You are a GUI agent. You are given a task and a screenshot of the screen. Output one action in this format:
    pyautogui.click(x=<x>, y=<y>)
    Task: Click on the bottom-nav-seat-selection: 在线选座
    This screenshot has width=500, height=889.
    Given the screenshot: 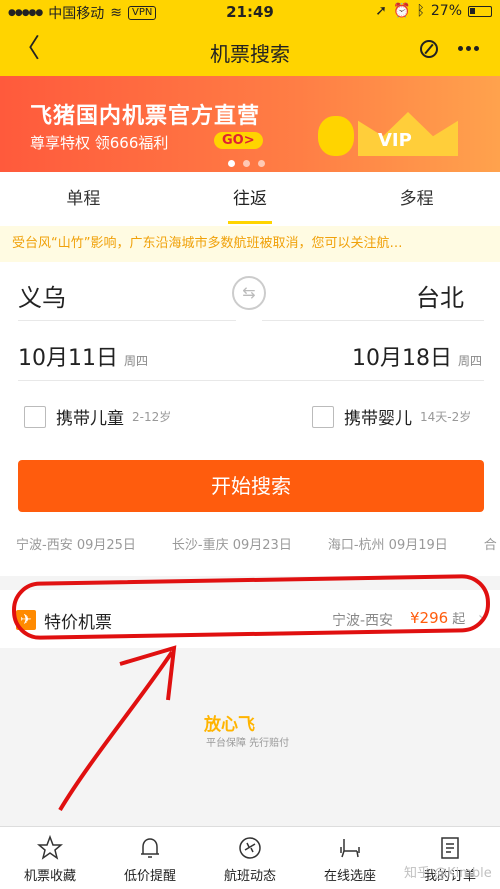 What is the action you would take?
    pyautogui.click(x=350, y=858)
    